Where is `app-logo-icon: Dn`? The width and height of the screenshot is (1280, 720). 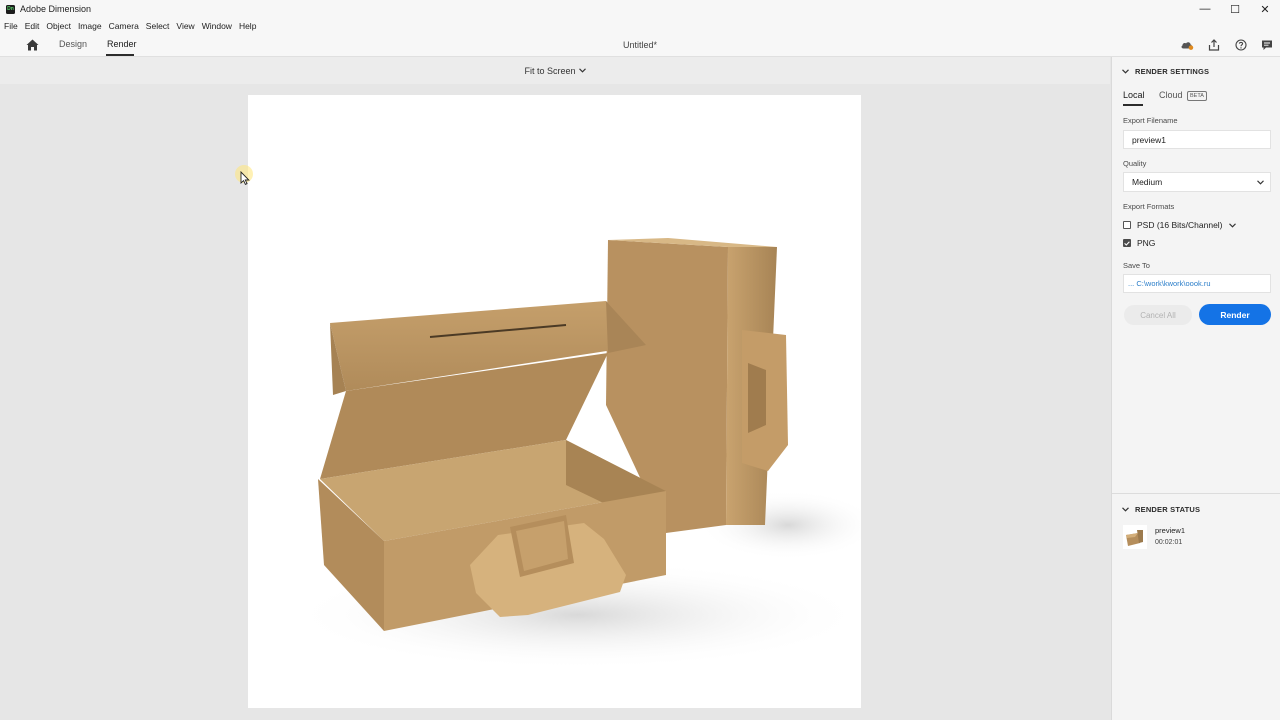
app-logo-icon: Dn is located at coordinates (10, 9).